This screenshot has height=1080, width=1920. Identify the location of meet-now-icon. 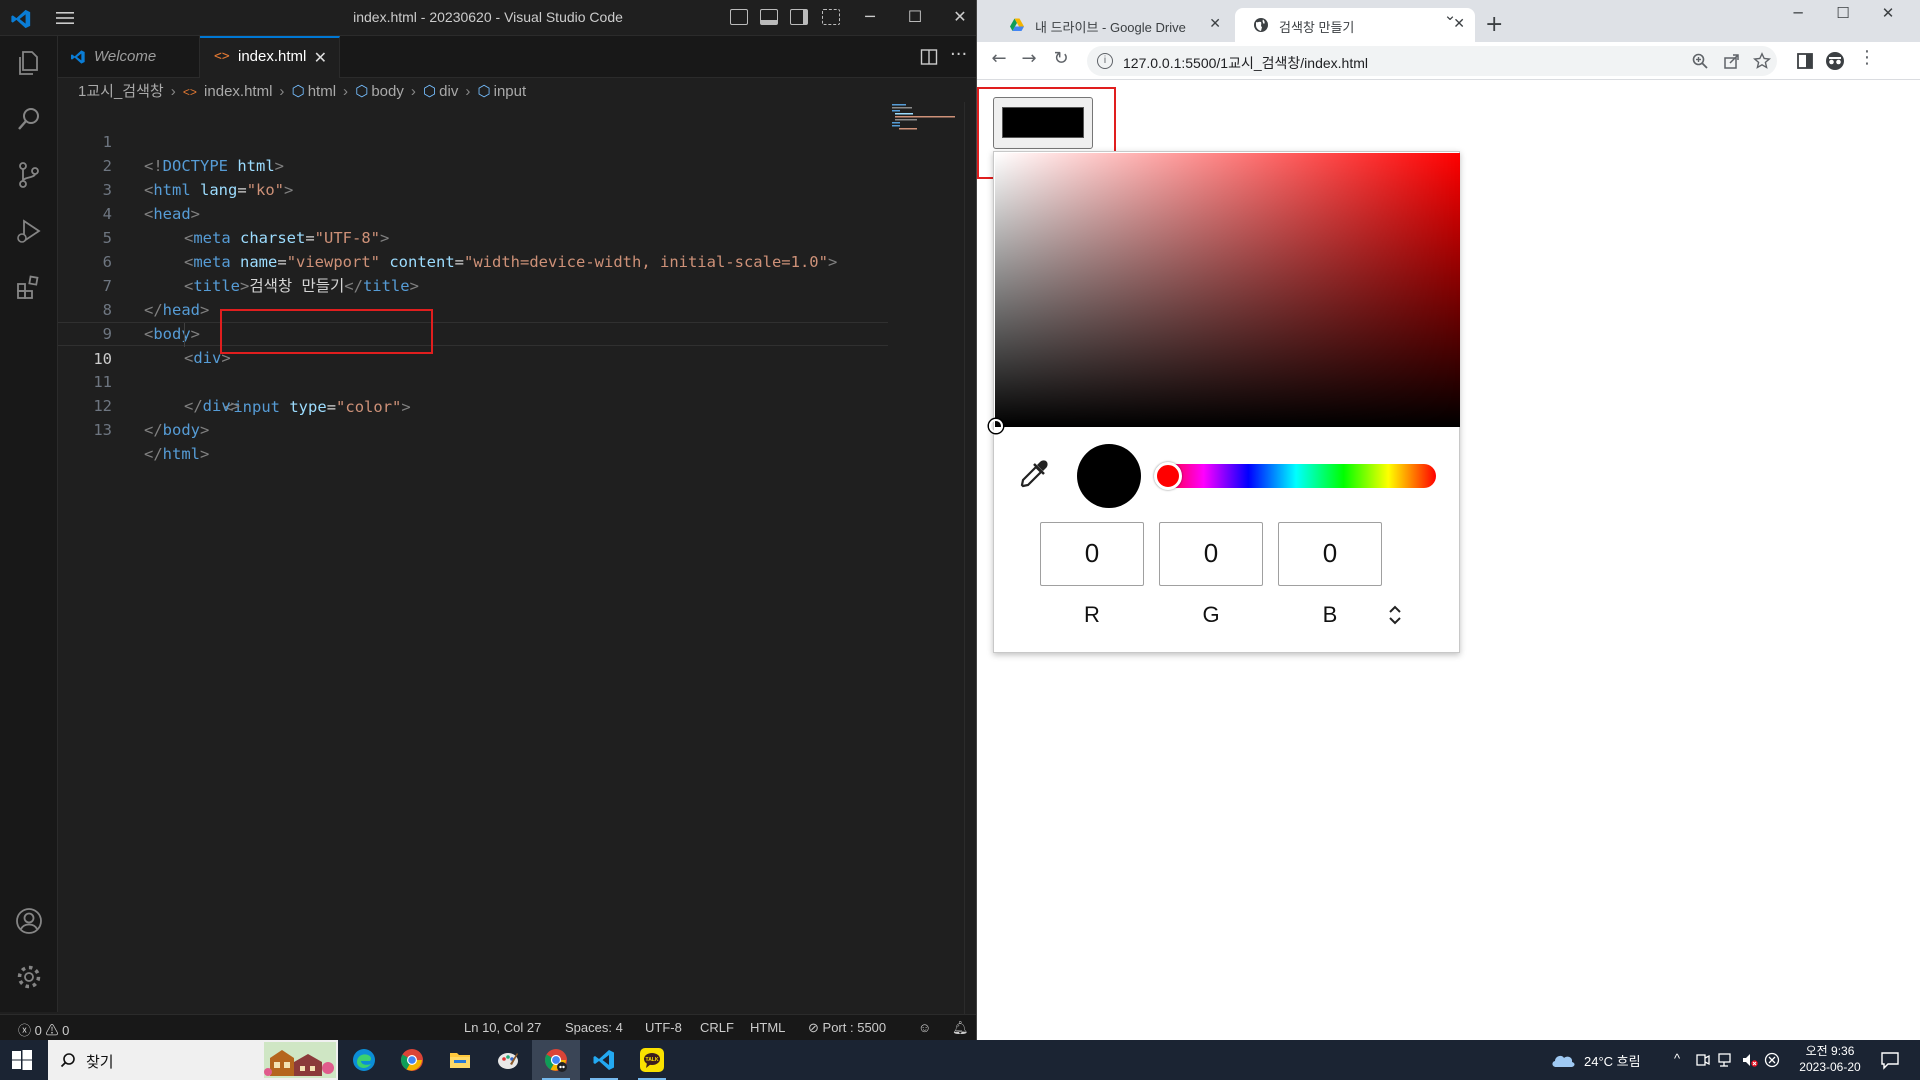
(1703, 1060).